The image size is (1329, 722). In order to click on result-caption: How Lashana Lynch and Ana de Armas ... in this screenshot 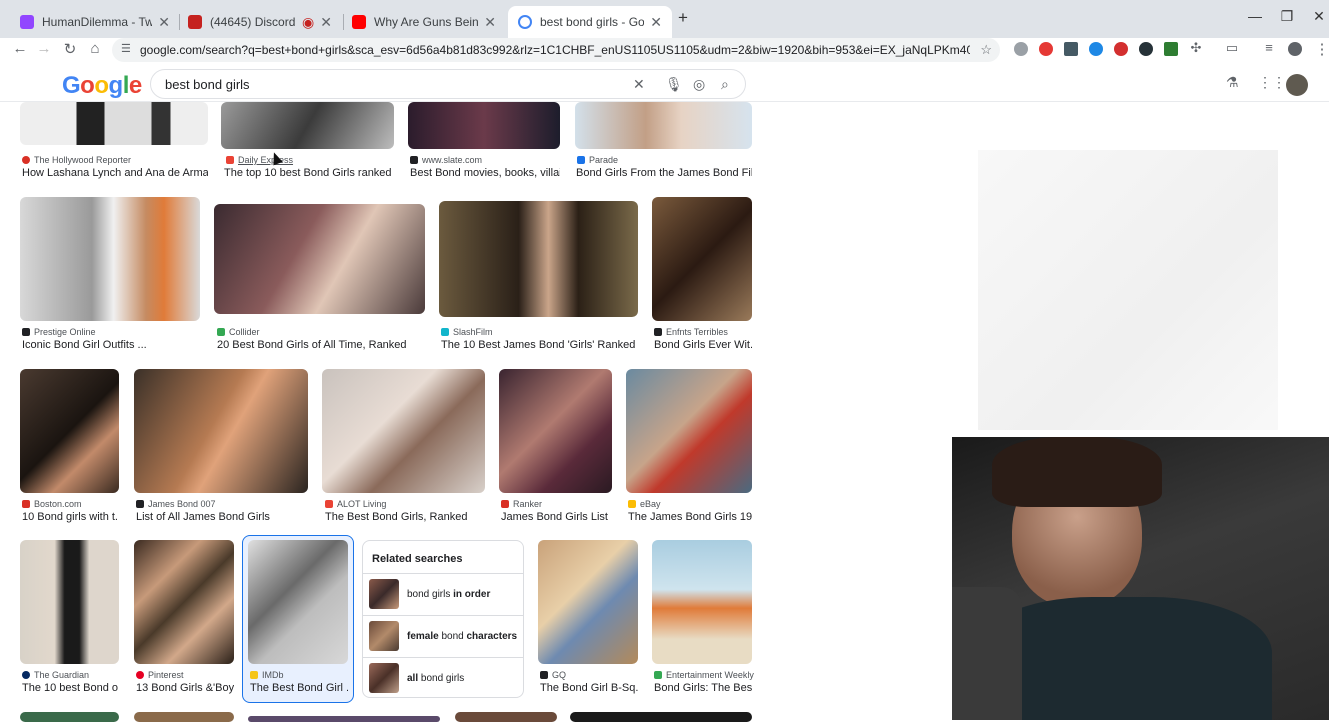, I will do `click(115, 173)`.